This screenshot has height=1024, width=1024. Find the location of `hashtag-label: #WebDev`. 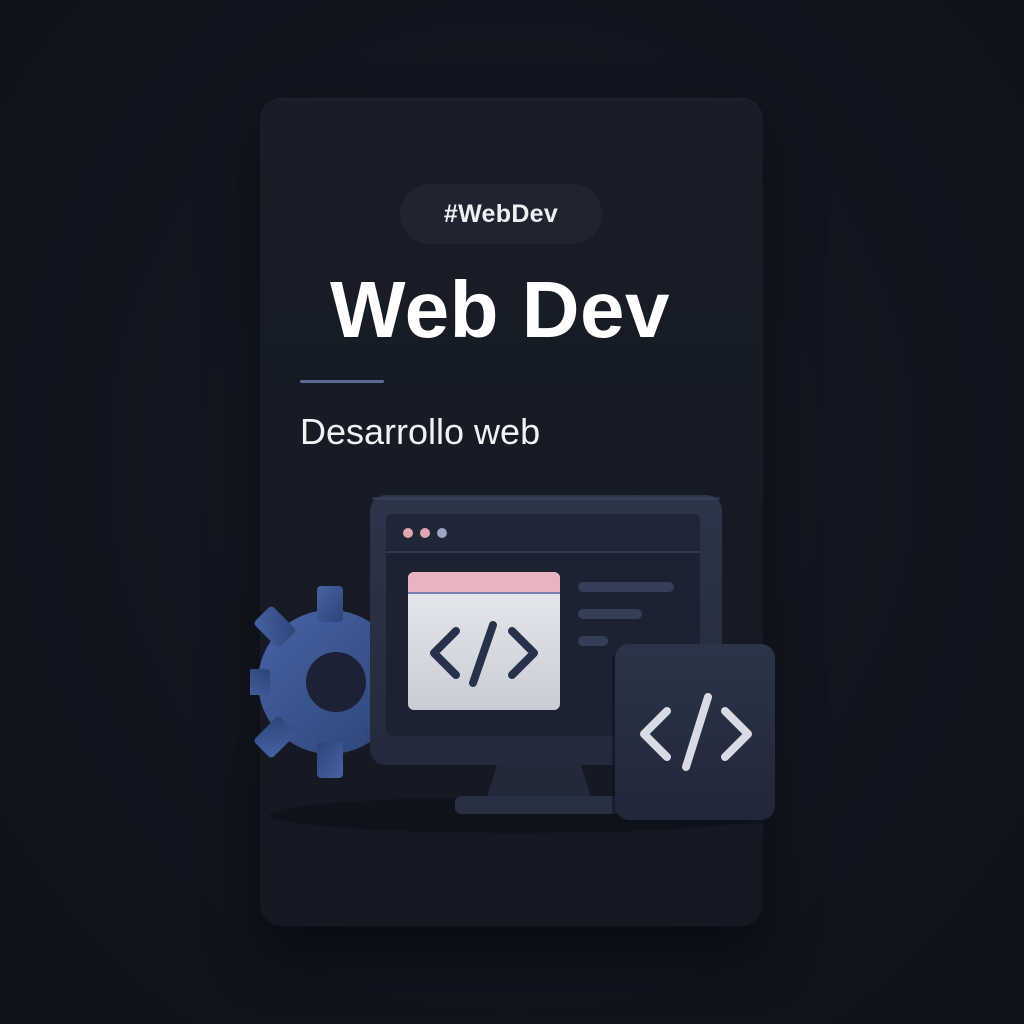

hashtag-label: #WebDev is located at coordinates (501, 213).